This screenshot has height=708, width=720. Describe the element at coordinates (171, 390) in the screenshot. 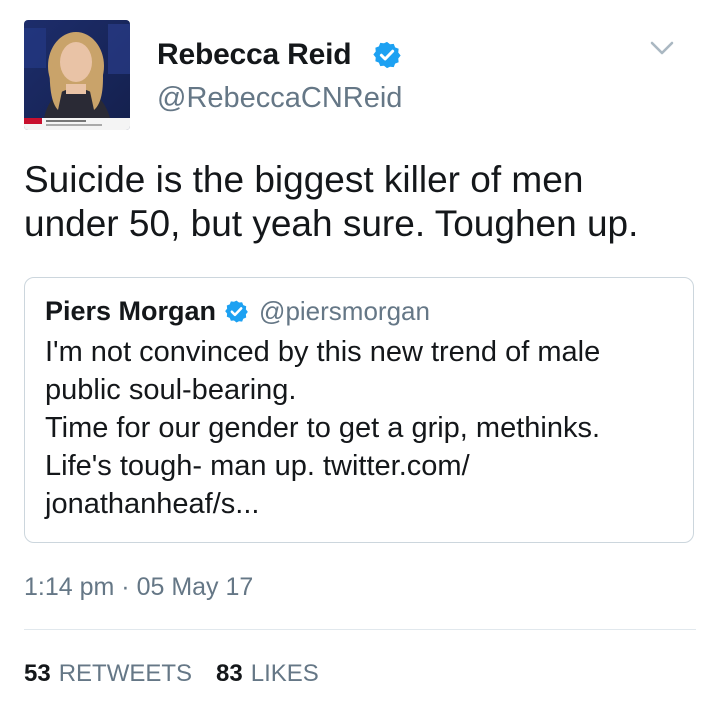

I see `quoted-text-line: public soul-bearing.` at that location.